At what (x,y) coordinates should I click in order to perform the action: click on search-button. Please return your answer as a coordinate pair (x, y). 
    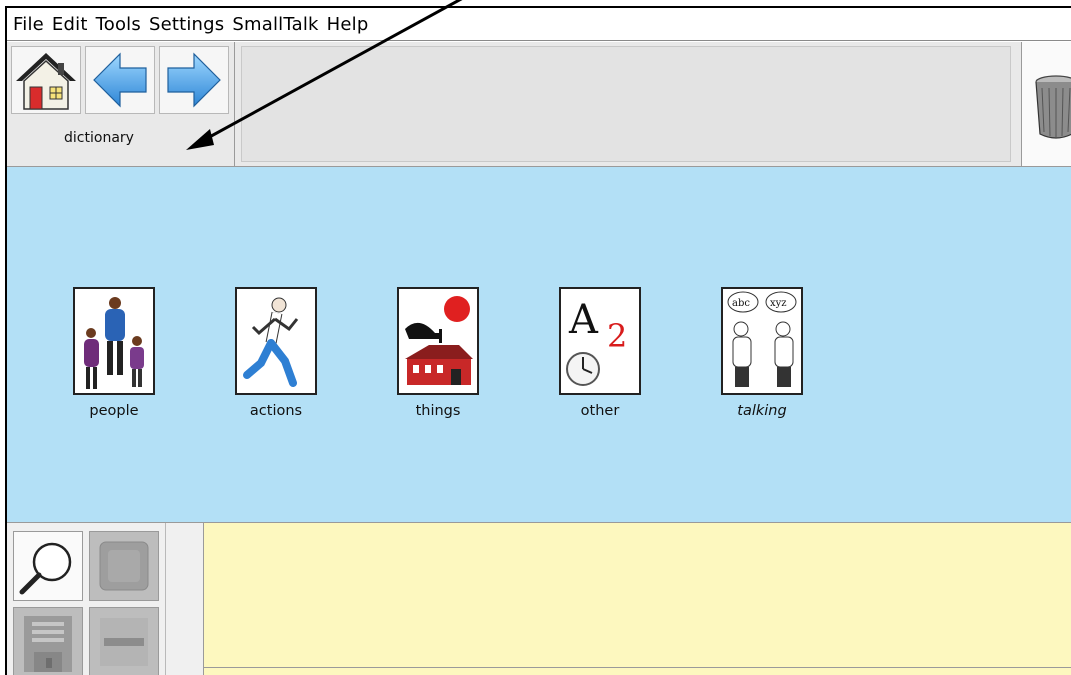
    Looking at the image, I should click on (48, 566).